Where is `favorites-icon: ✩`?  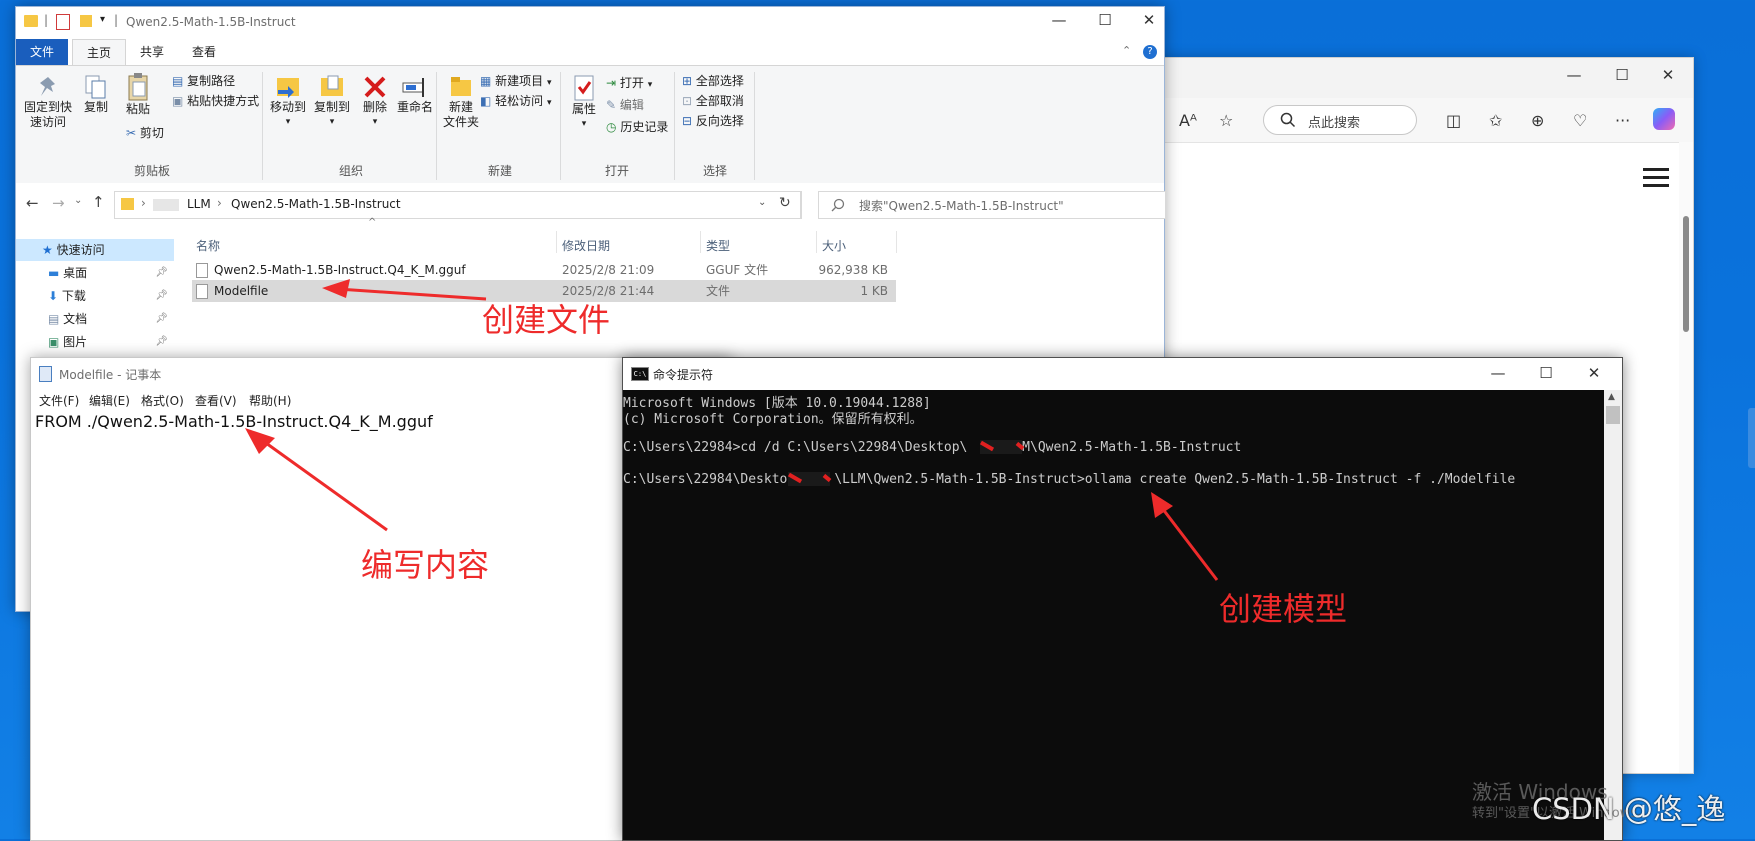
favorites-icon: ✩ is located at coordinates (1495, 120).